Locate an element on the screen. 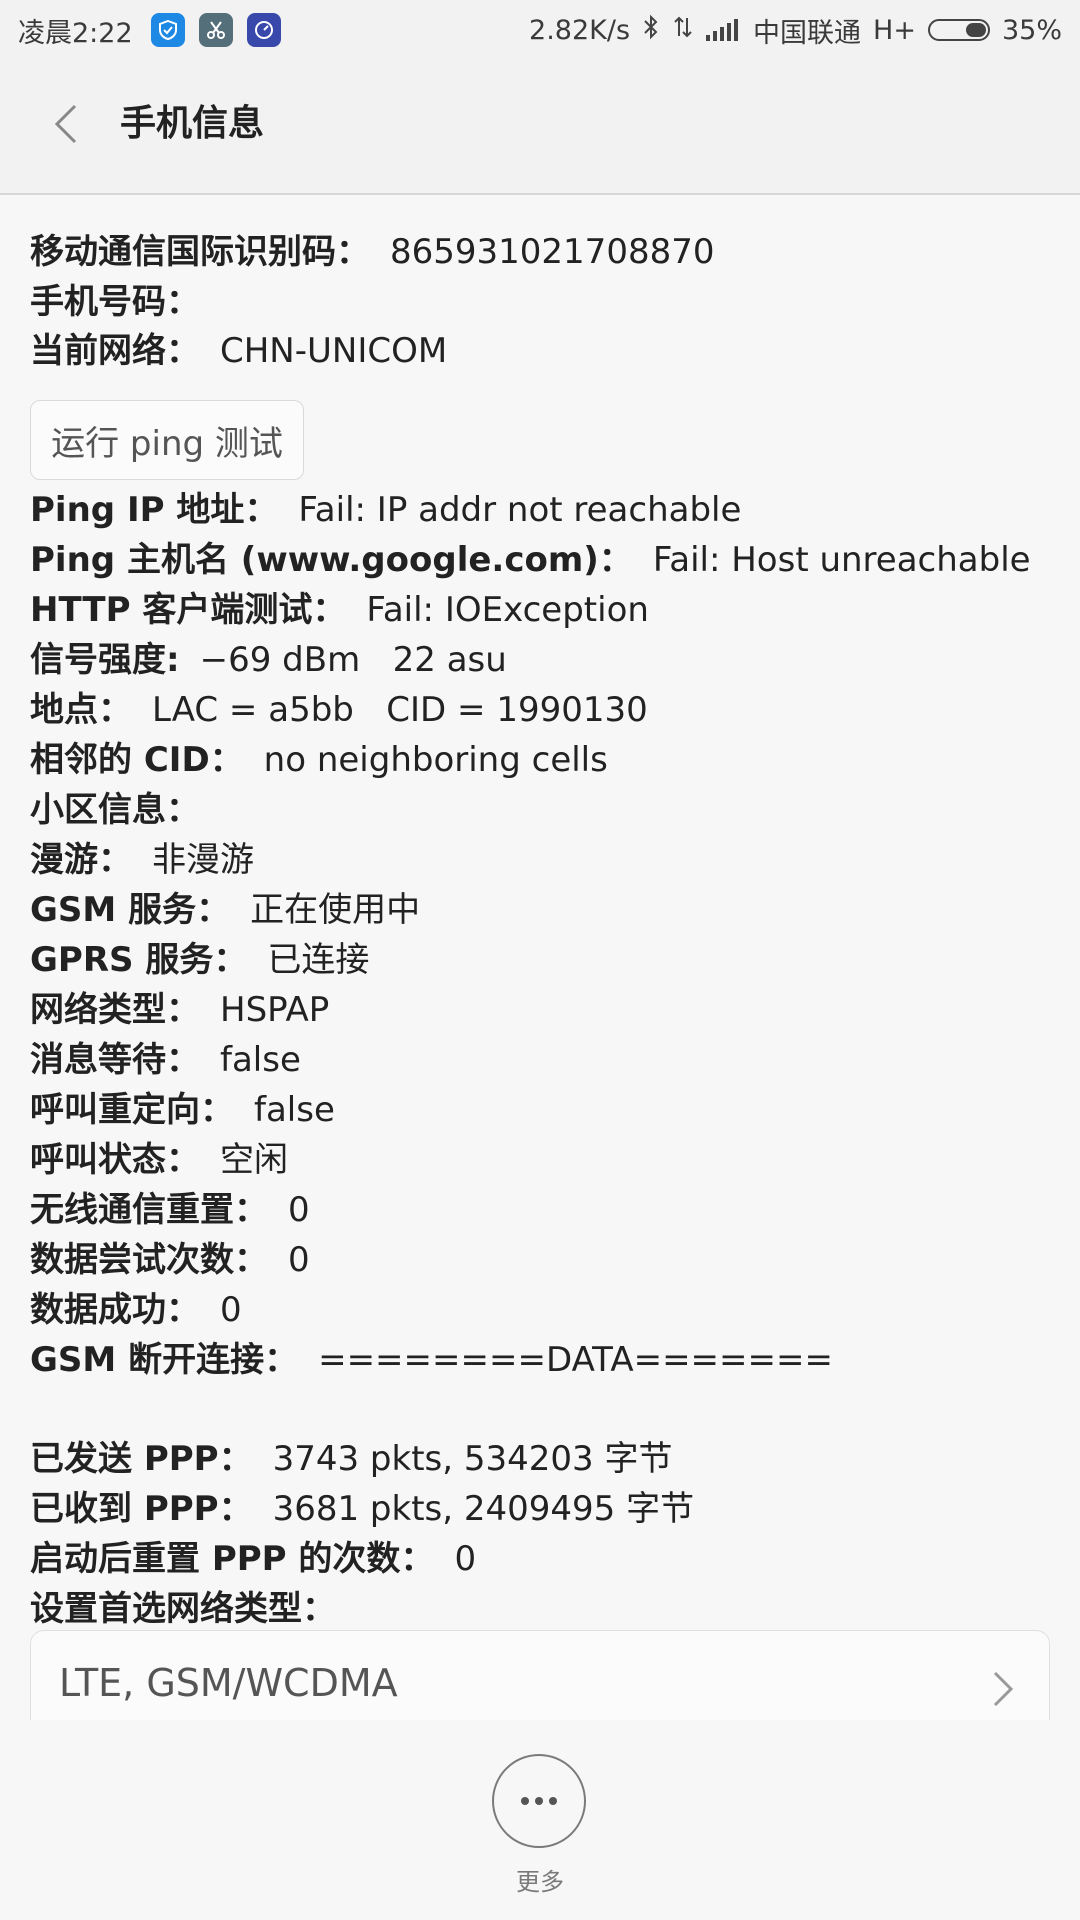 The width and height of the screenshot is (1080, 1920). bottom-bar: 更多 is located at coordinates (540, 1820).